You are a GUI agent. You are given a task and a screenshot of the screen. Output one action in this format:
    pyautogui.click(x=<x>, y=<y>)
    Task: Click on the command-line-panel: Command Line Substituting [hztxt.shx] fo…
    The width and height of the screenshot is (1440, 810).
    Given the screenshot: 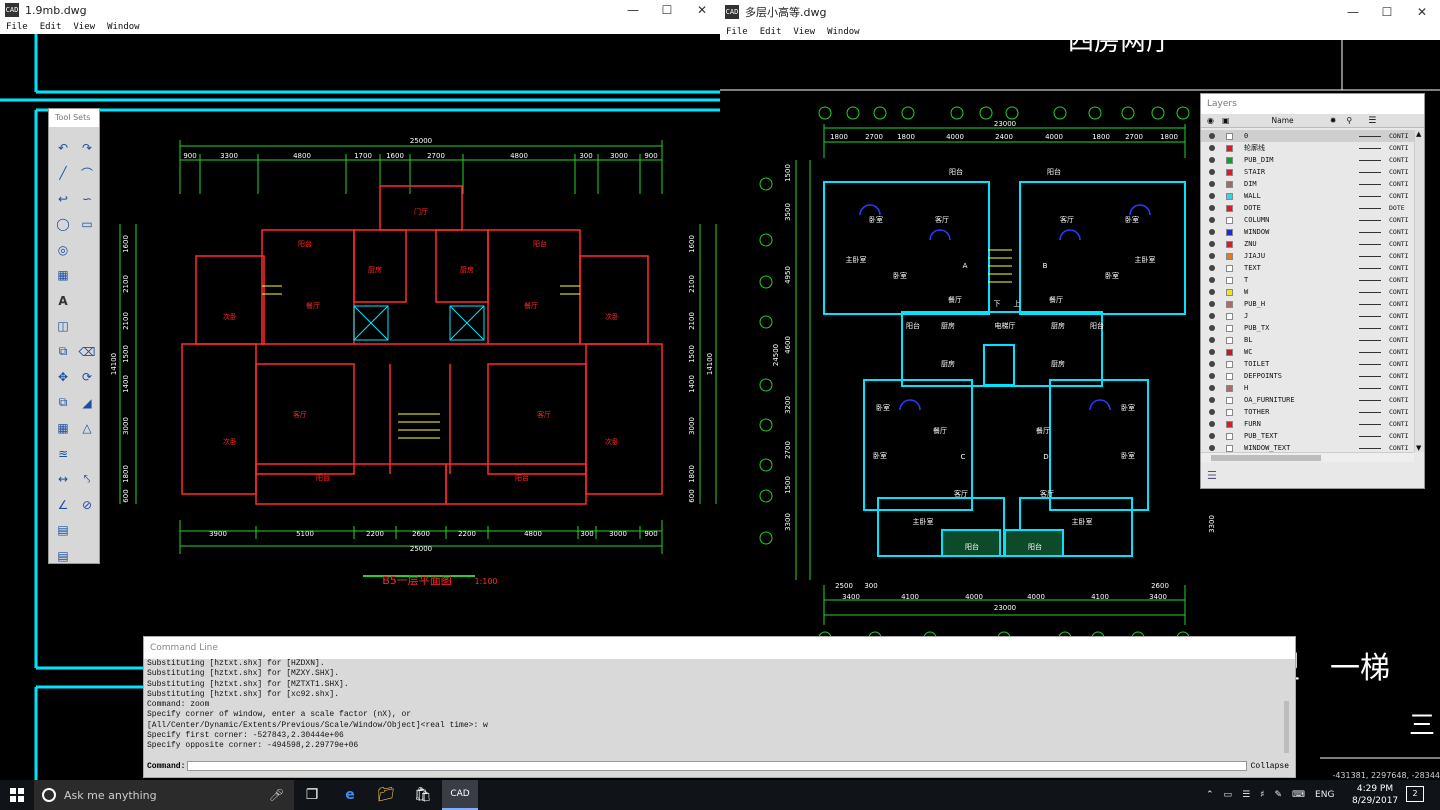 What is the action you would take?
    pyautogui.click(x=719, y=707)
    